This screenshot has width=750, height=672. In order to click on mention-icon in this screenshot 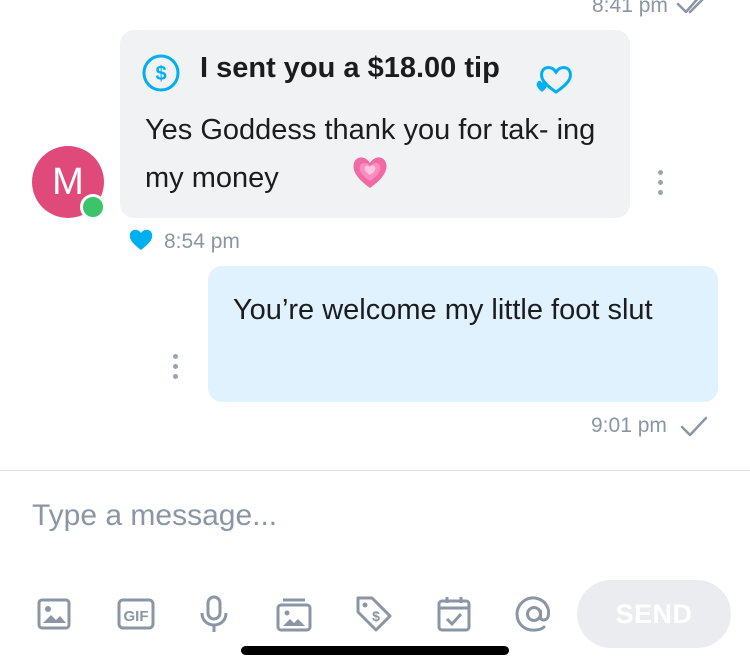, I will do `click(534, 614)`.